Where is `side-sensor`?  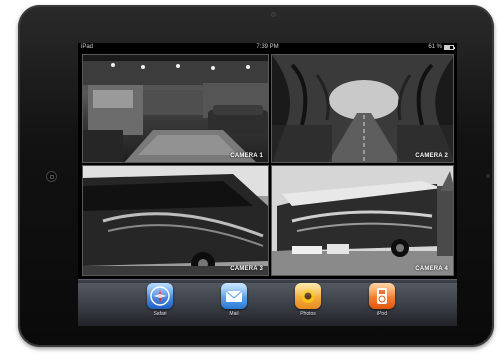 side-sensor is located at coordinates (488, 176).